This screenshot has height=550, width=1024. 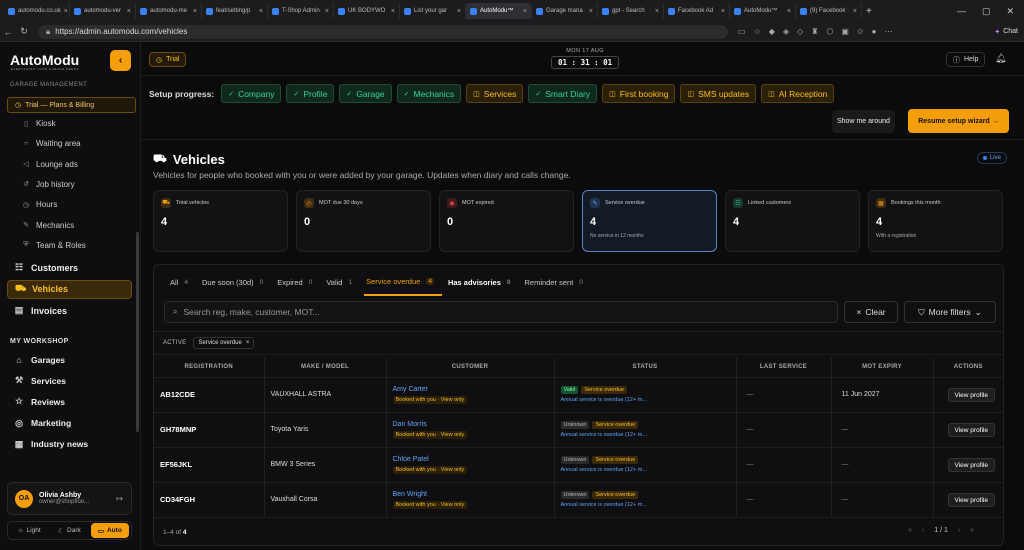 I want to click on browser-tab: automodu-ver ×, so click(x=103, y=11).